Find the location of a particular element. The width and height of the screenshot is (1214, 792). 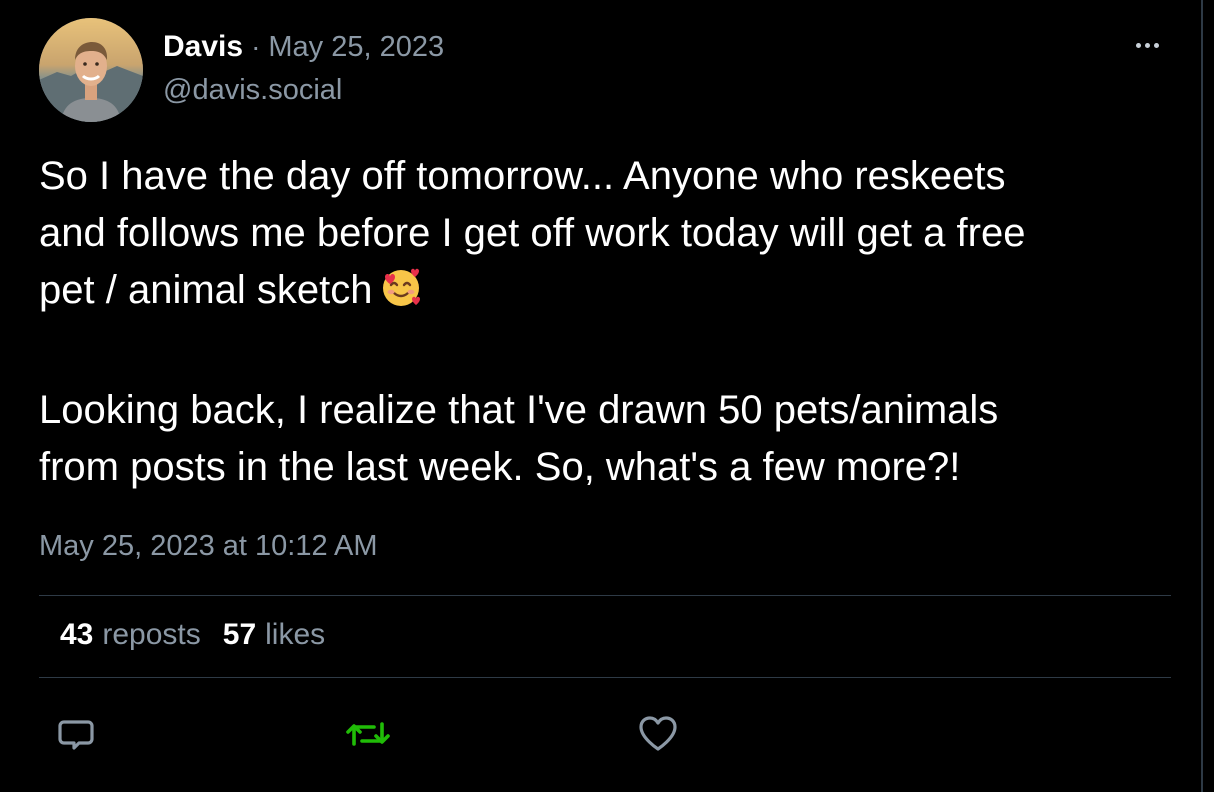

repost-button is located at coordinates (368, 734).